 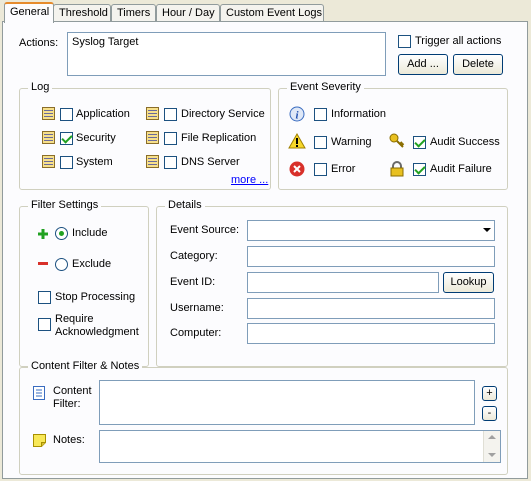 I want to click on tab-custom-event-logs: Custom Event Logs, so click(x=272, y=13).